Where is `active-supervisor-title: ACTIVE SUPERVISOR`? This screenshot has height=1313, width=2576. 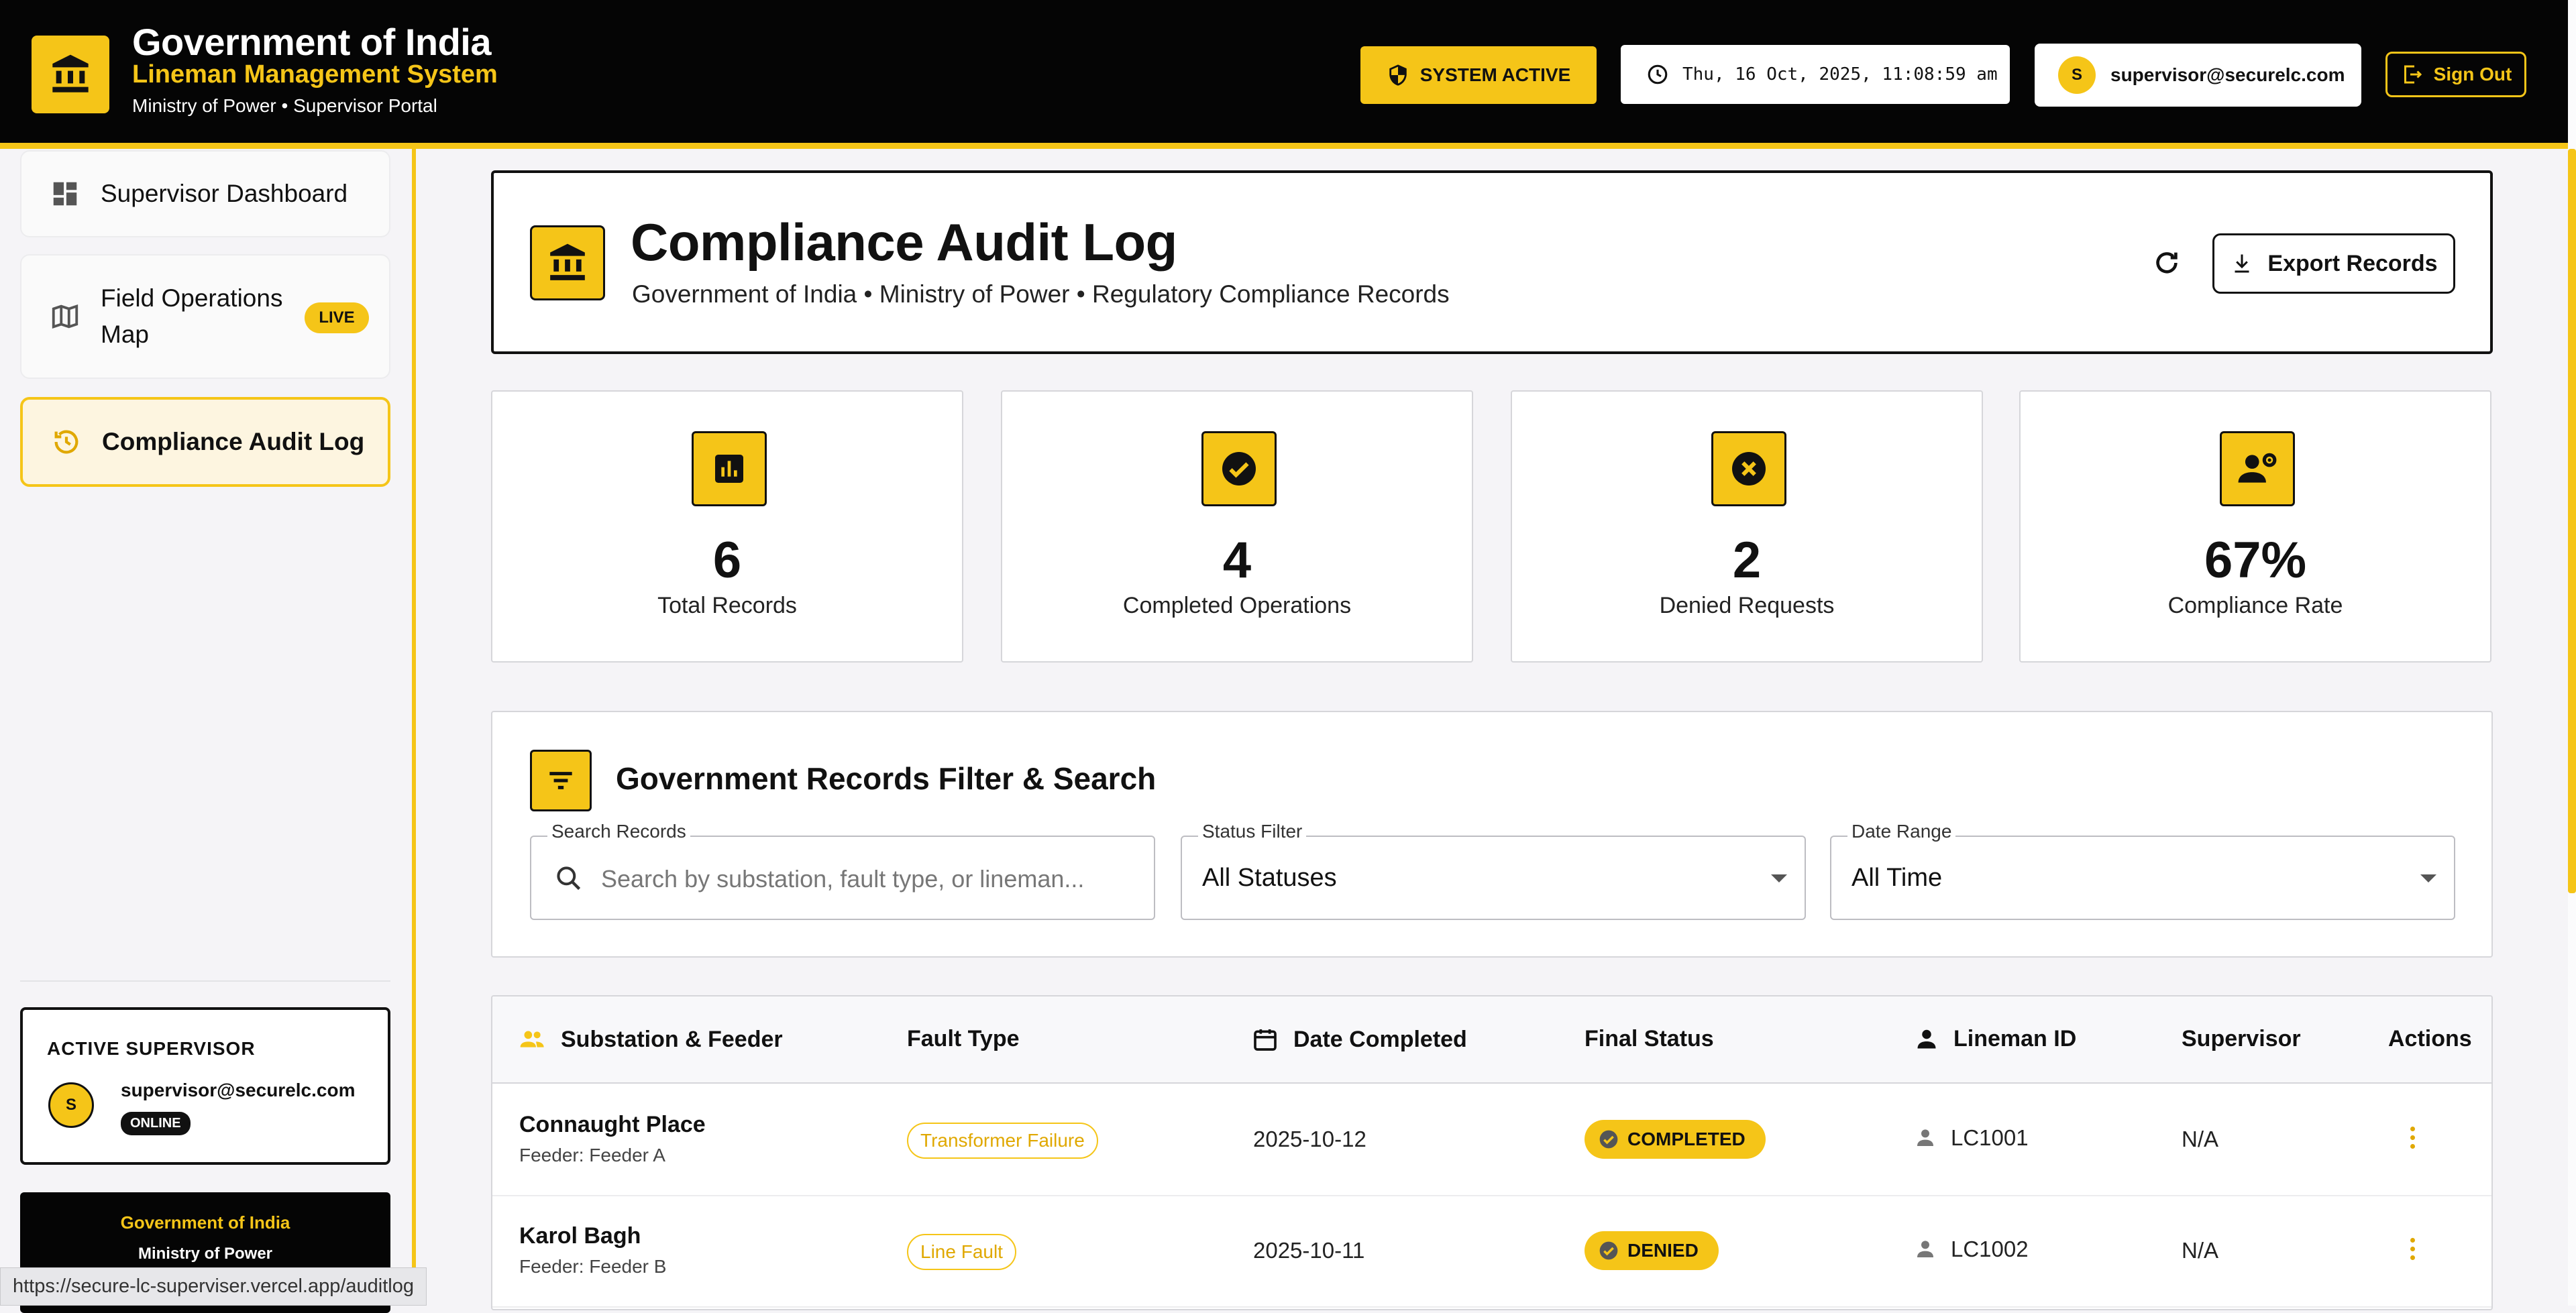 active-supervisor-title: ACTIVE SUPERVISOR is located at coordinates (151, 1048).